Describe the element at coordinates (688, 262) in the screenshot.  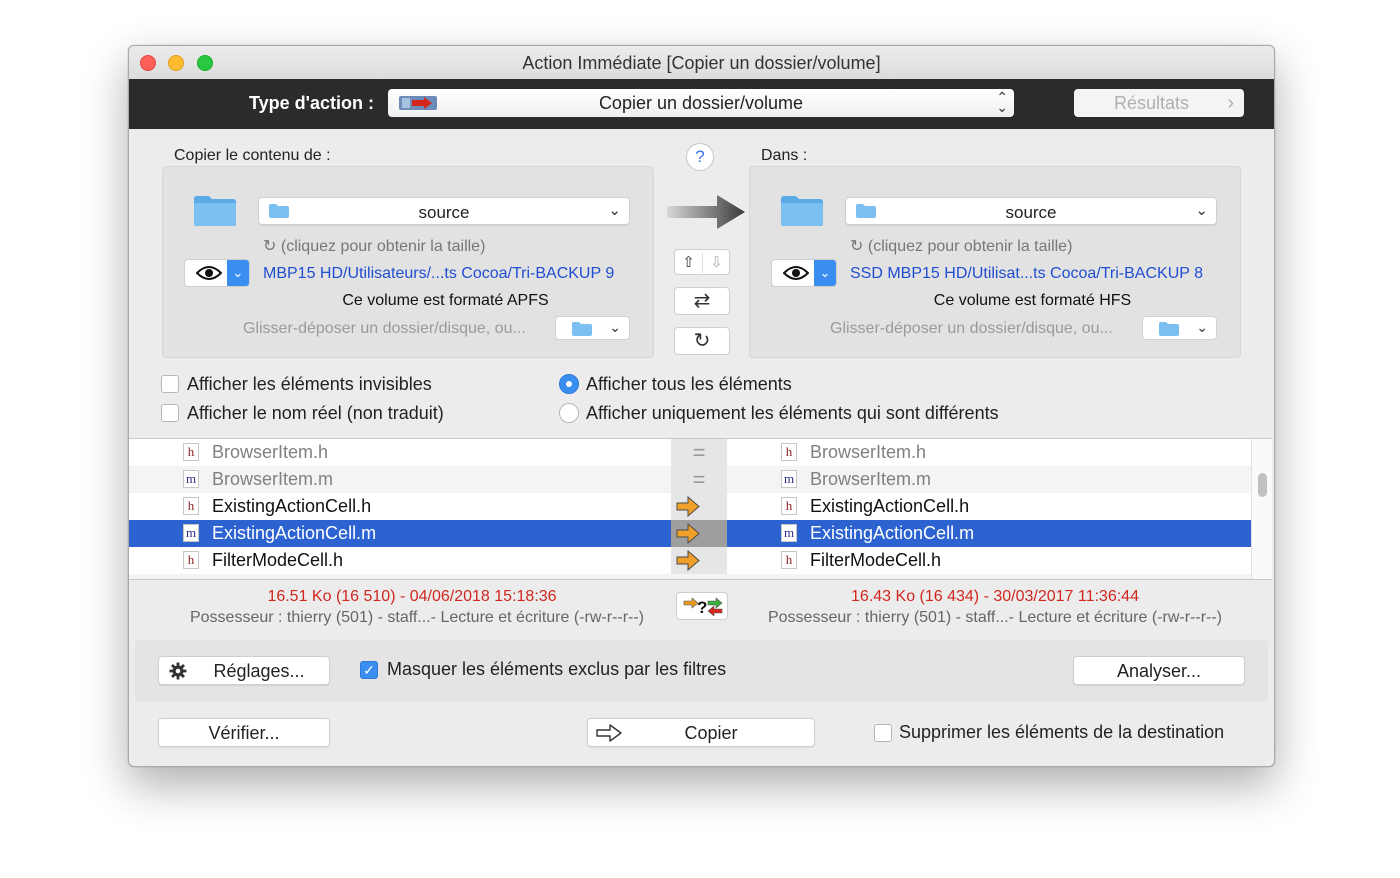
I see `arrow-up-icon: ⇧` at that location.